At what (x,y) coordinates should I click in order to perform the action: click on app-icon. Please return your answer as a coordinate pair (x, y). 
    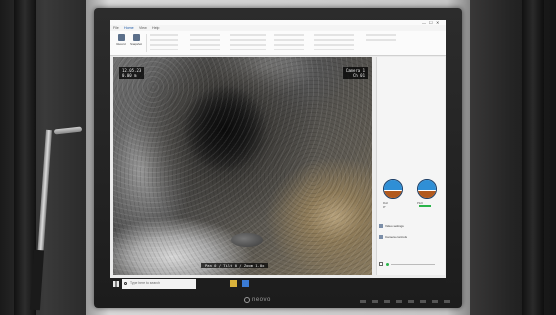
    Looking at the image, I should click on (245, 283).